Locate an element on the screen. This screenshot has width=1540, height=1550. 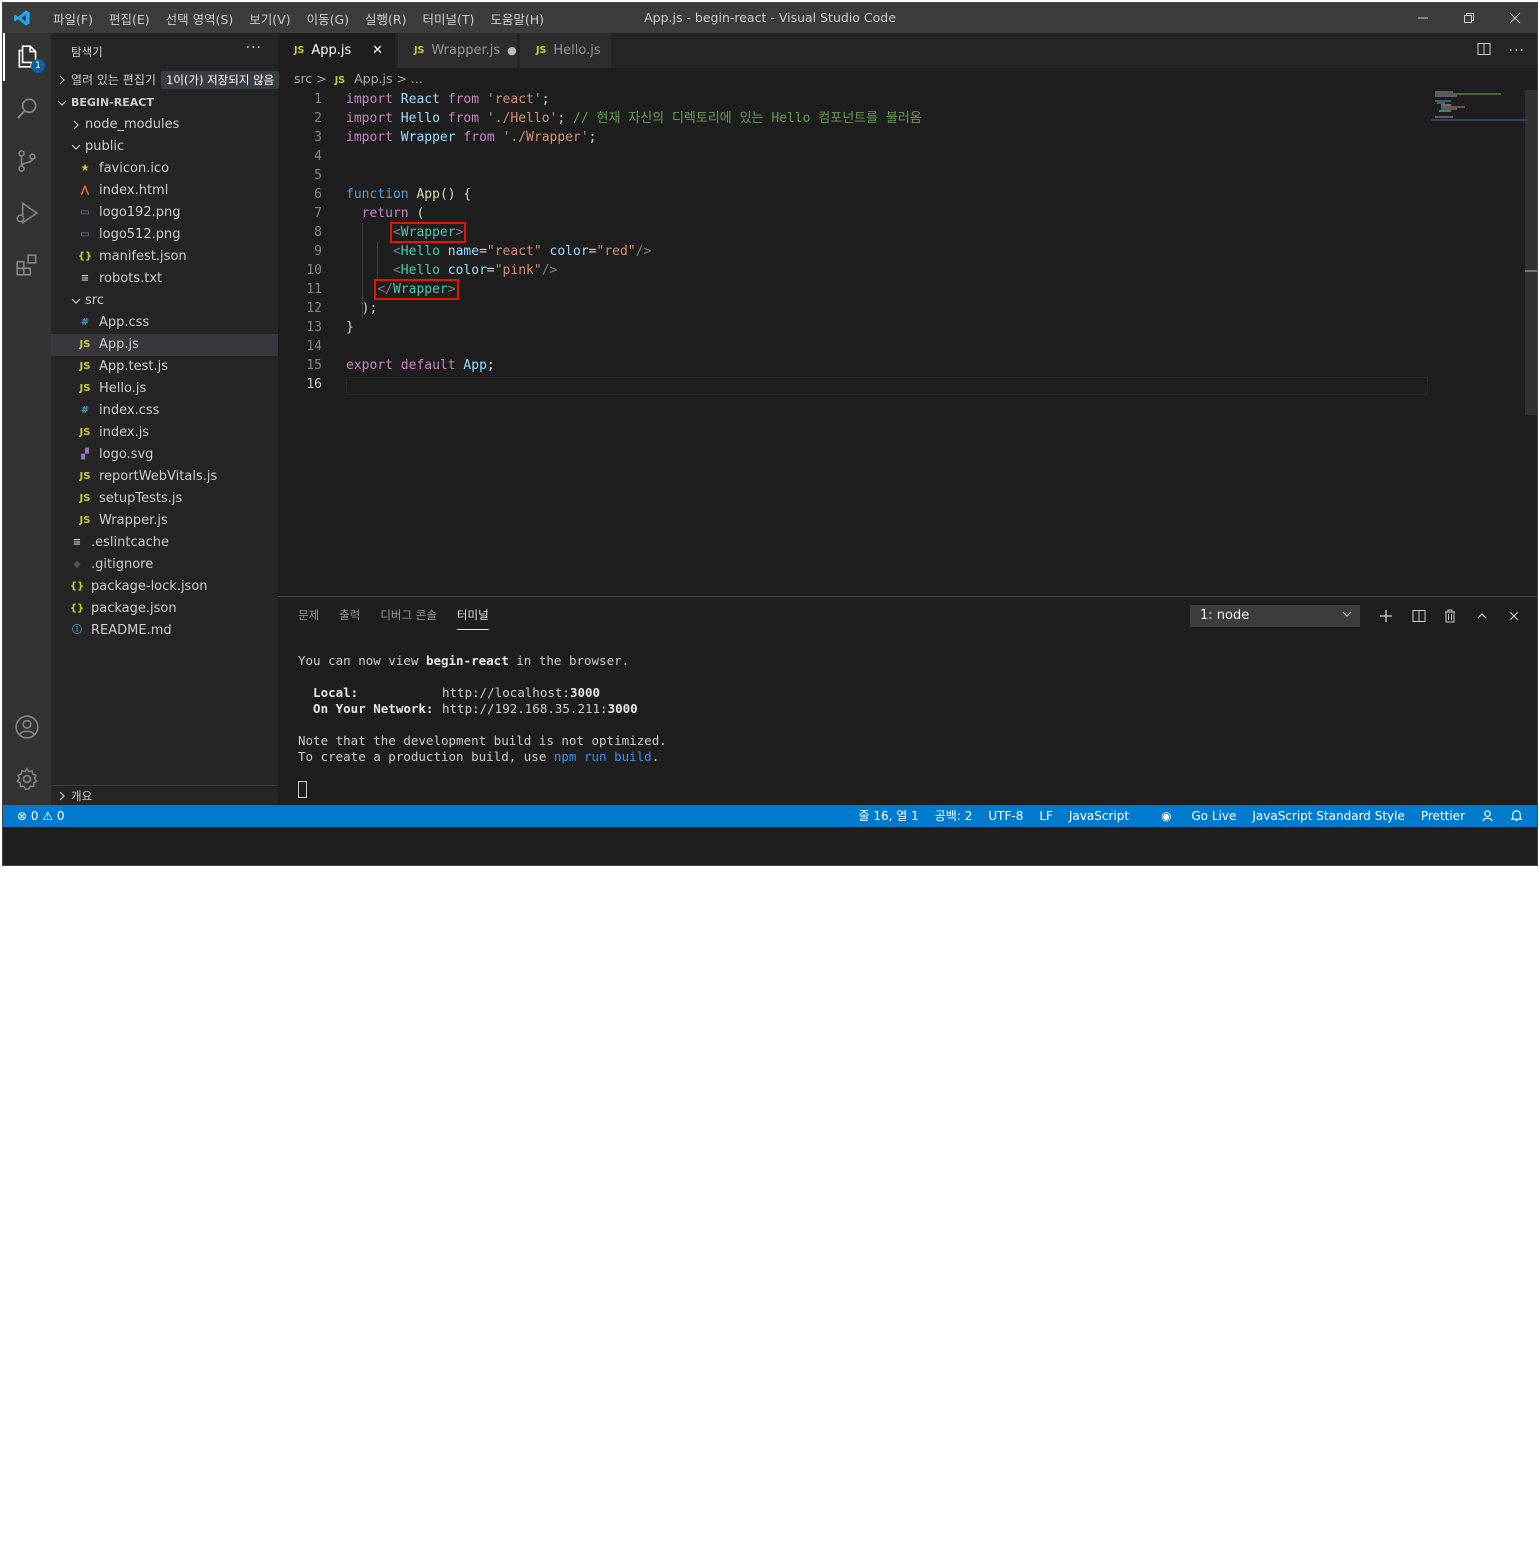
tree-file: ⓘ README.md is located at coordinates (164, 631).